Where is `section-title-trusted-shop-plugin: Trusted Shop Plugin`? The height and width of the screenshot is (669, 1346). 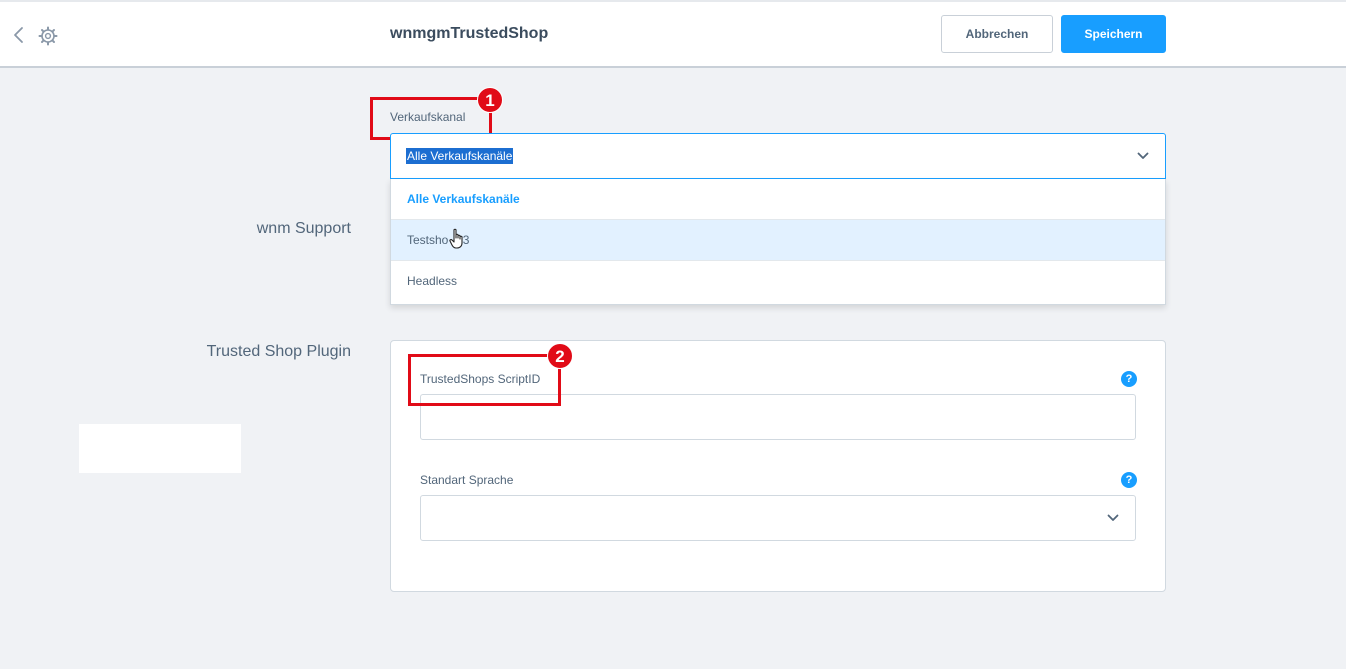 section-title-trusted-shop-plugin: Trusted Shop Plugin is located at coordinates (278, 351).